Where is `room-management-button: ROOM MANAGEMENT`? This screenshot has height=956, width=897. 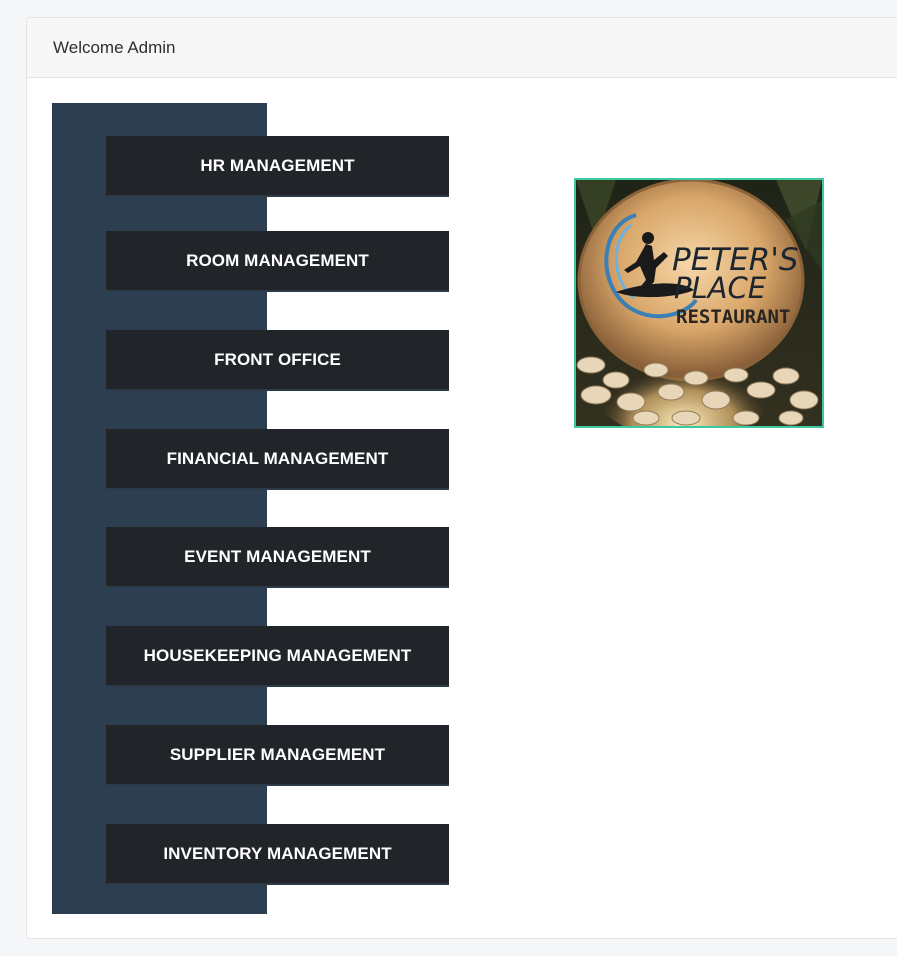 room-management-button: ROOM MANAGEMENT is located at coordinates (277, 261).